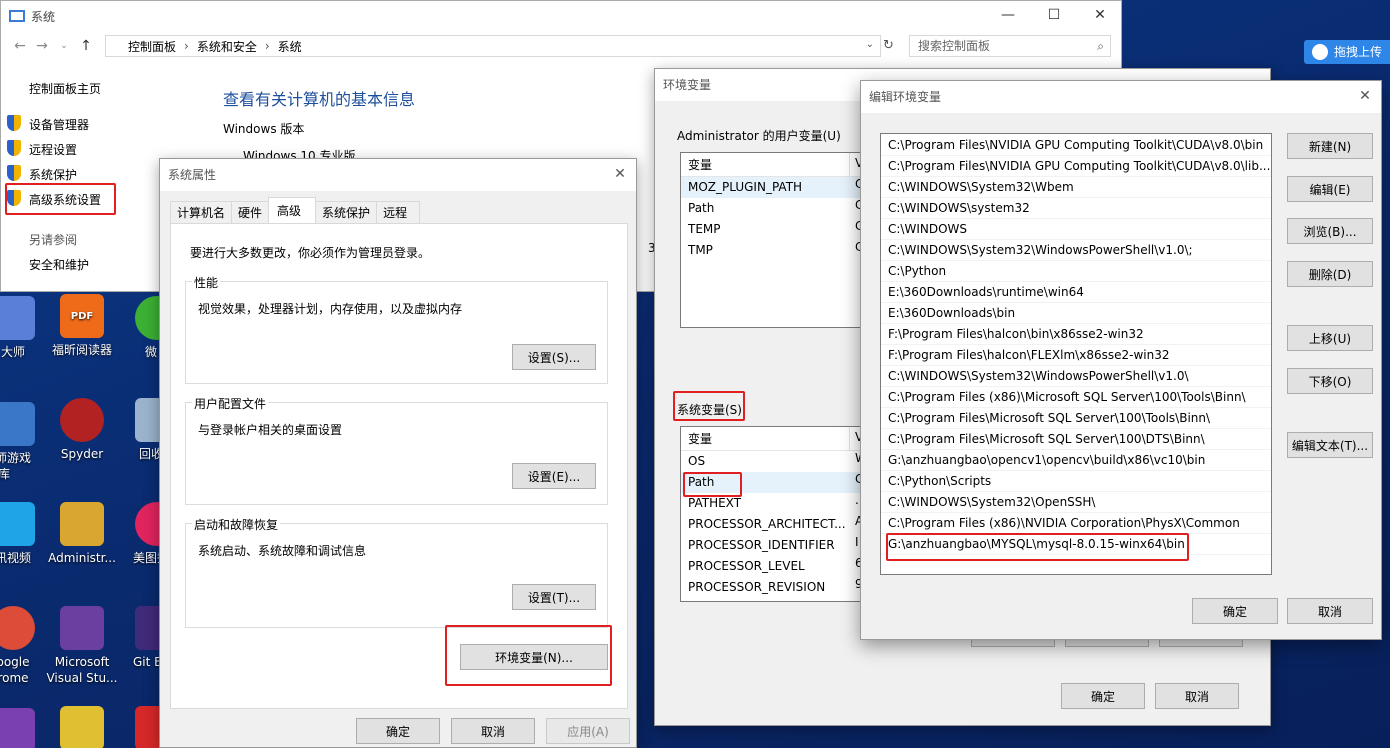 The height and width of the screenshot is (748, 1390). Describe the element at coordinates (775, 229) in the screenshot. I see `list-item: TEMP` at that location.